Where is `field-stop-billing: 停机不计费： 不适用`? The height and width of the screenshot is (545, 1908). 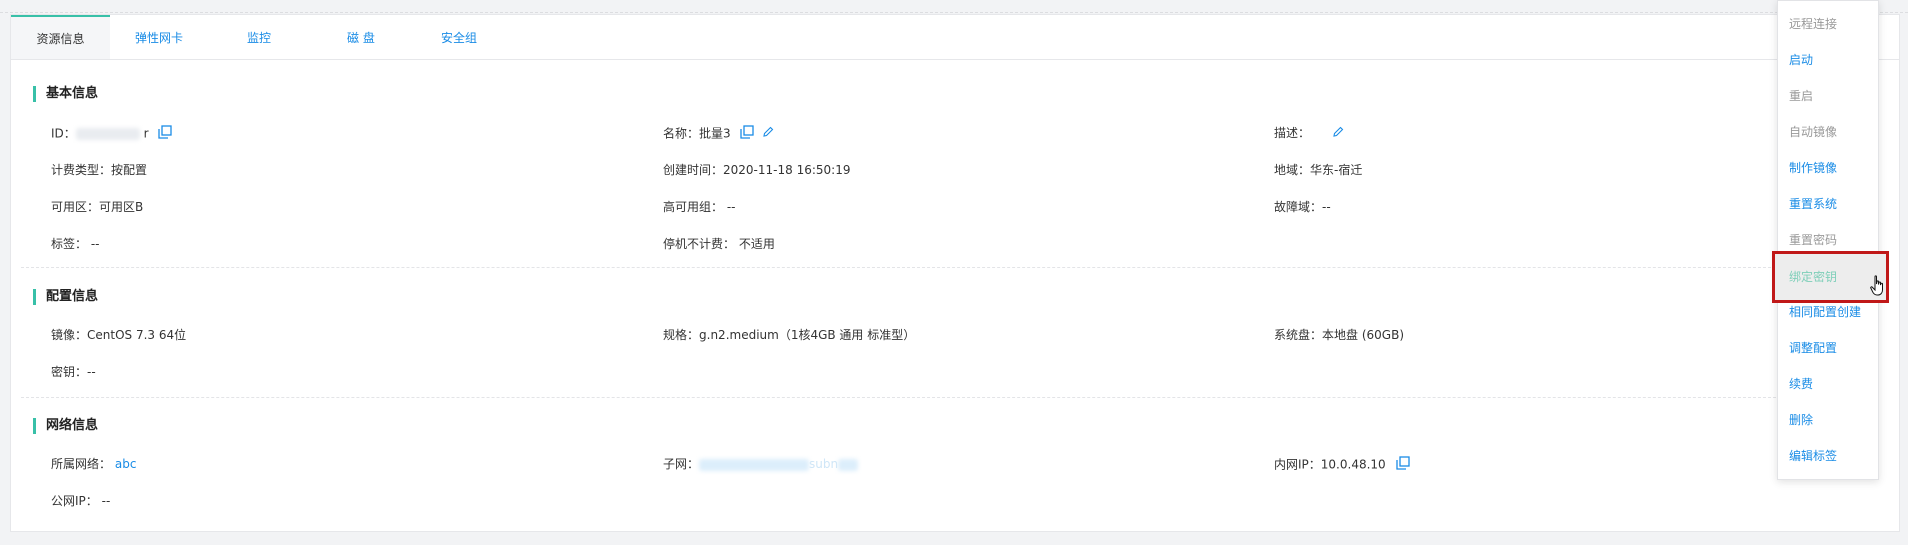
field-stop-billing: 停机不计费： 不适用 is located at coordinates (719, 244).